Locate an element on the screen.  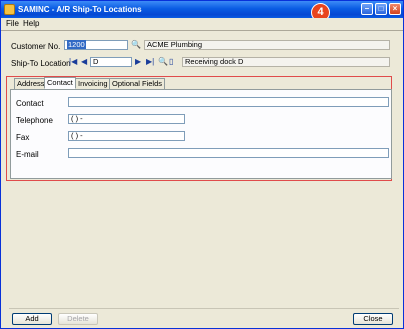
tab-contact: Contact is located at coordinates (60, 83).